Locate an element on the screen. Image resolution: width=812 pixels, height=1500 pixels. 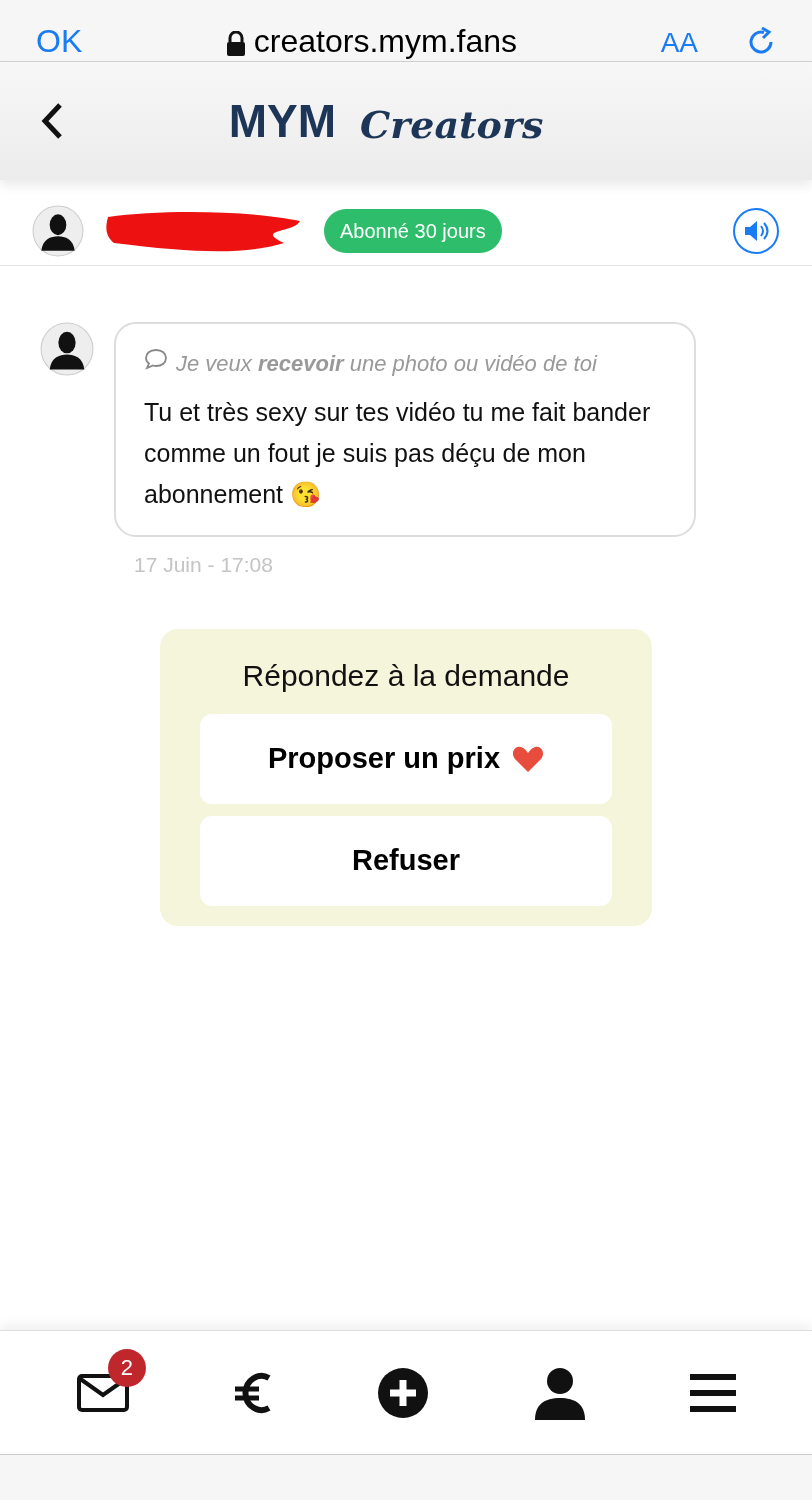
response-button: Refuser is located at coordinates (406, 860).